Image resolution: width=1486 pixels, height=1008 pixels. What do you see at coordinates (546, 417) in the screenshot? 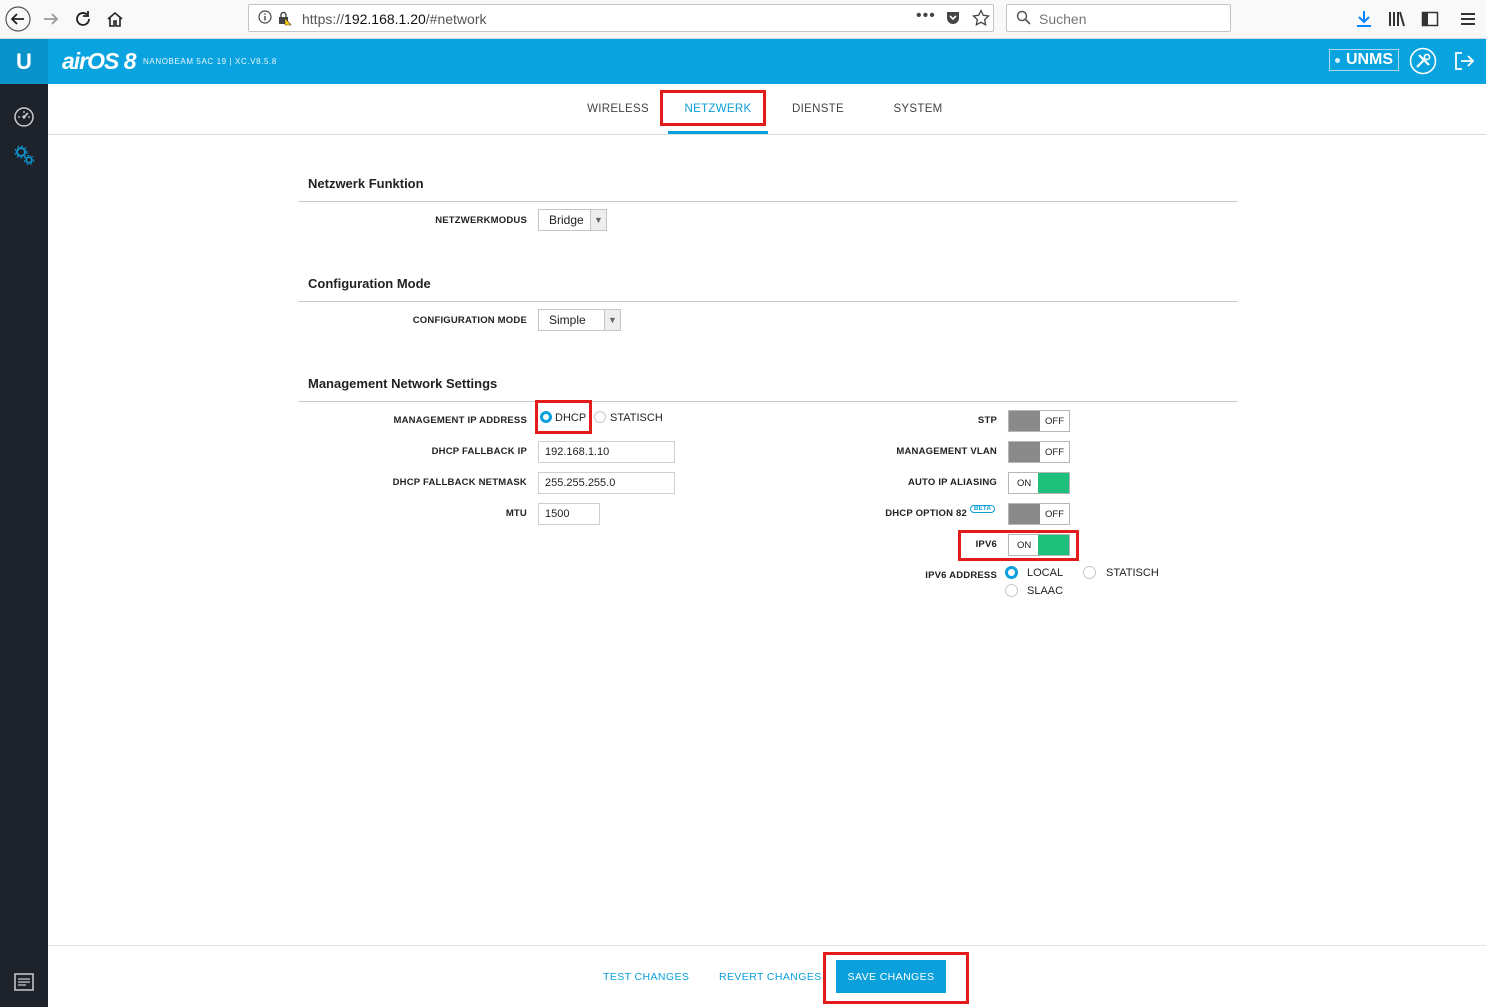
I see `radio-dhcp` at bounding box center [546, 417].